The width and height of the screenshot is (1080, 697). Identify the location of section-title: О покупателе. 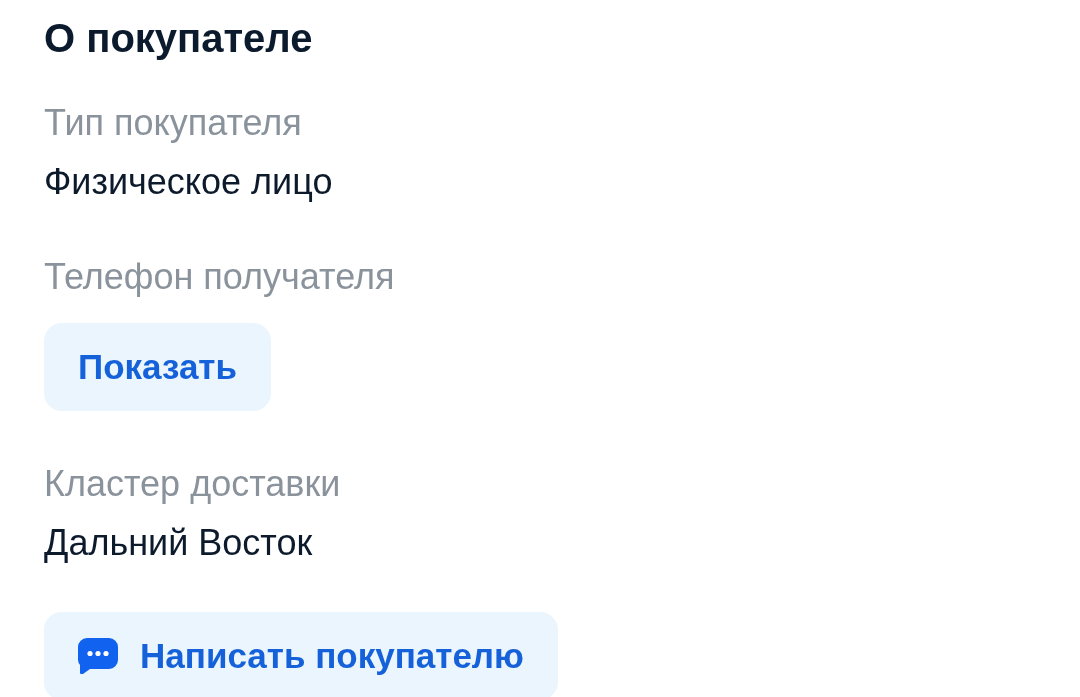
(178, 38).